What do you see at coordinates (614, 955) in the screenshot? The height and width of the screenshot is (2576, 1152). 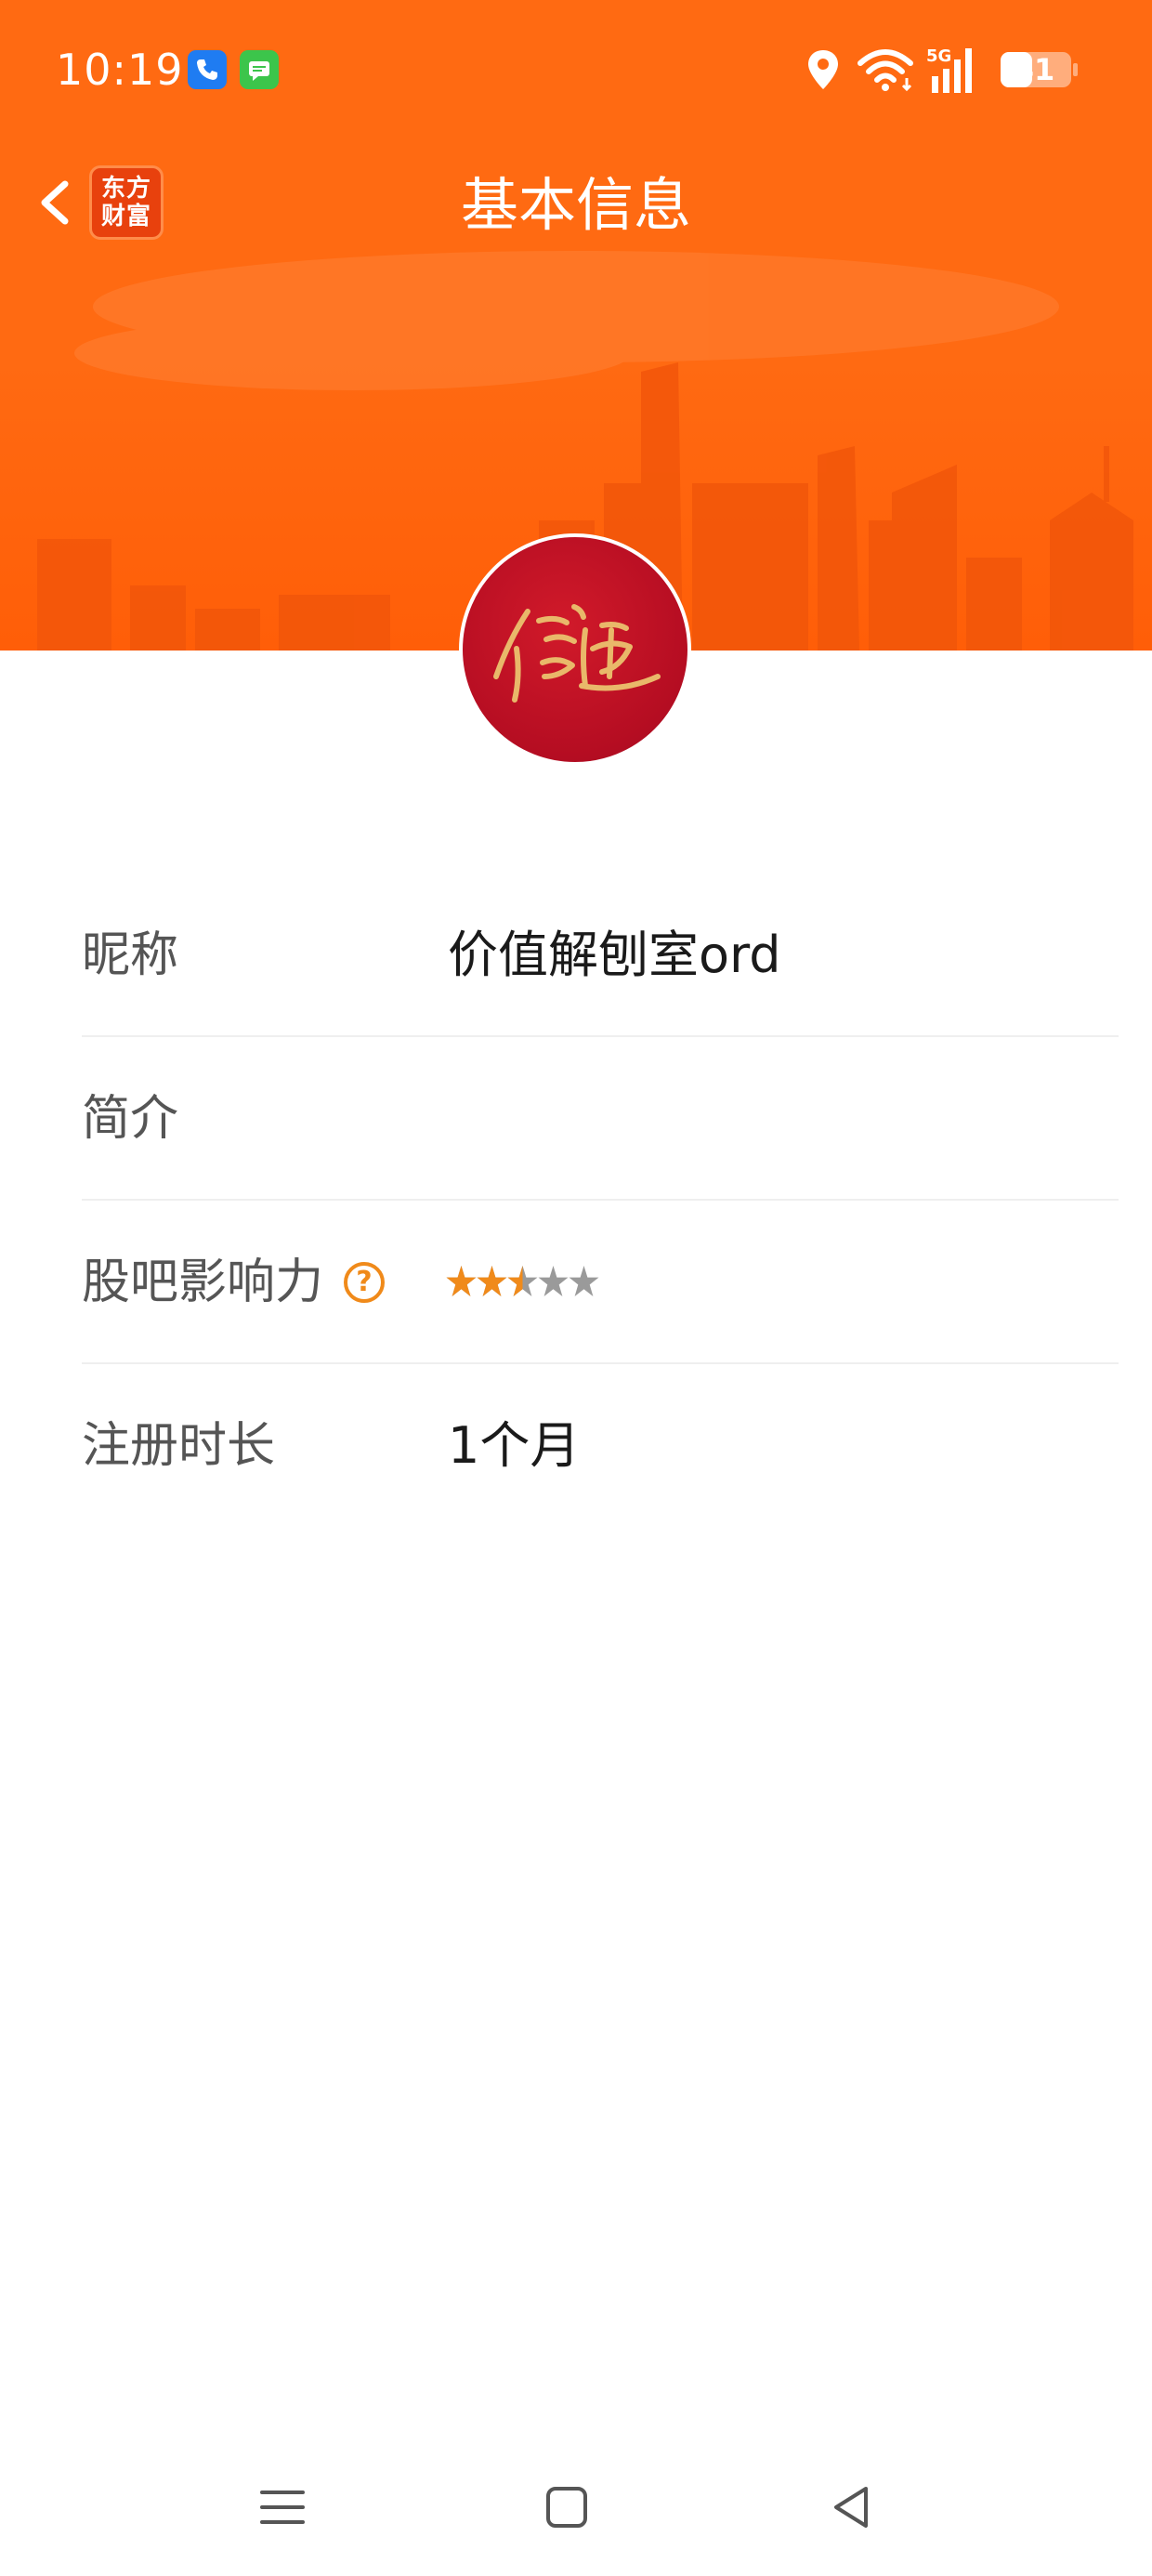 I see `nickname-value: 价值解刨室ord` at bounding box center [614, 955].